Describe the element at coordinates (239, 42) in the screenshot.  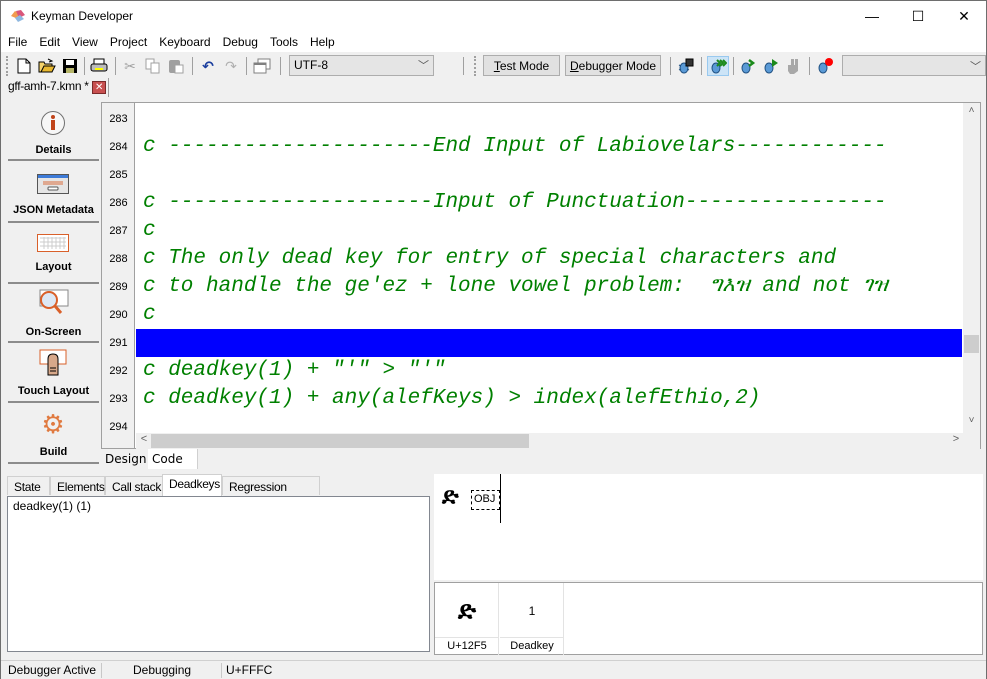
I see `menu-debug: Debug` at that location.